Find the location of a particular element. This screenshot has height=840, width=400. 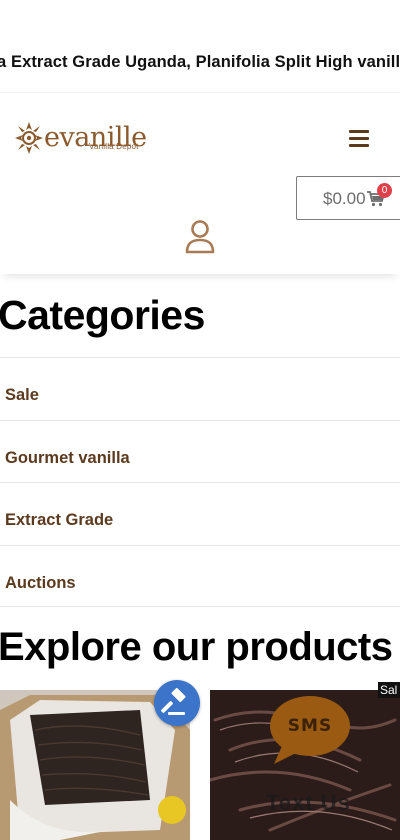

logo-tagline: Vanilla Depot is located at coordinates (114, 146).